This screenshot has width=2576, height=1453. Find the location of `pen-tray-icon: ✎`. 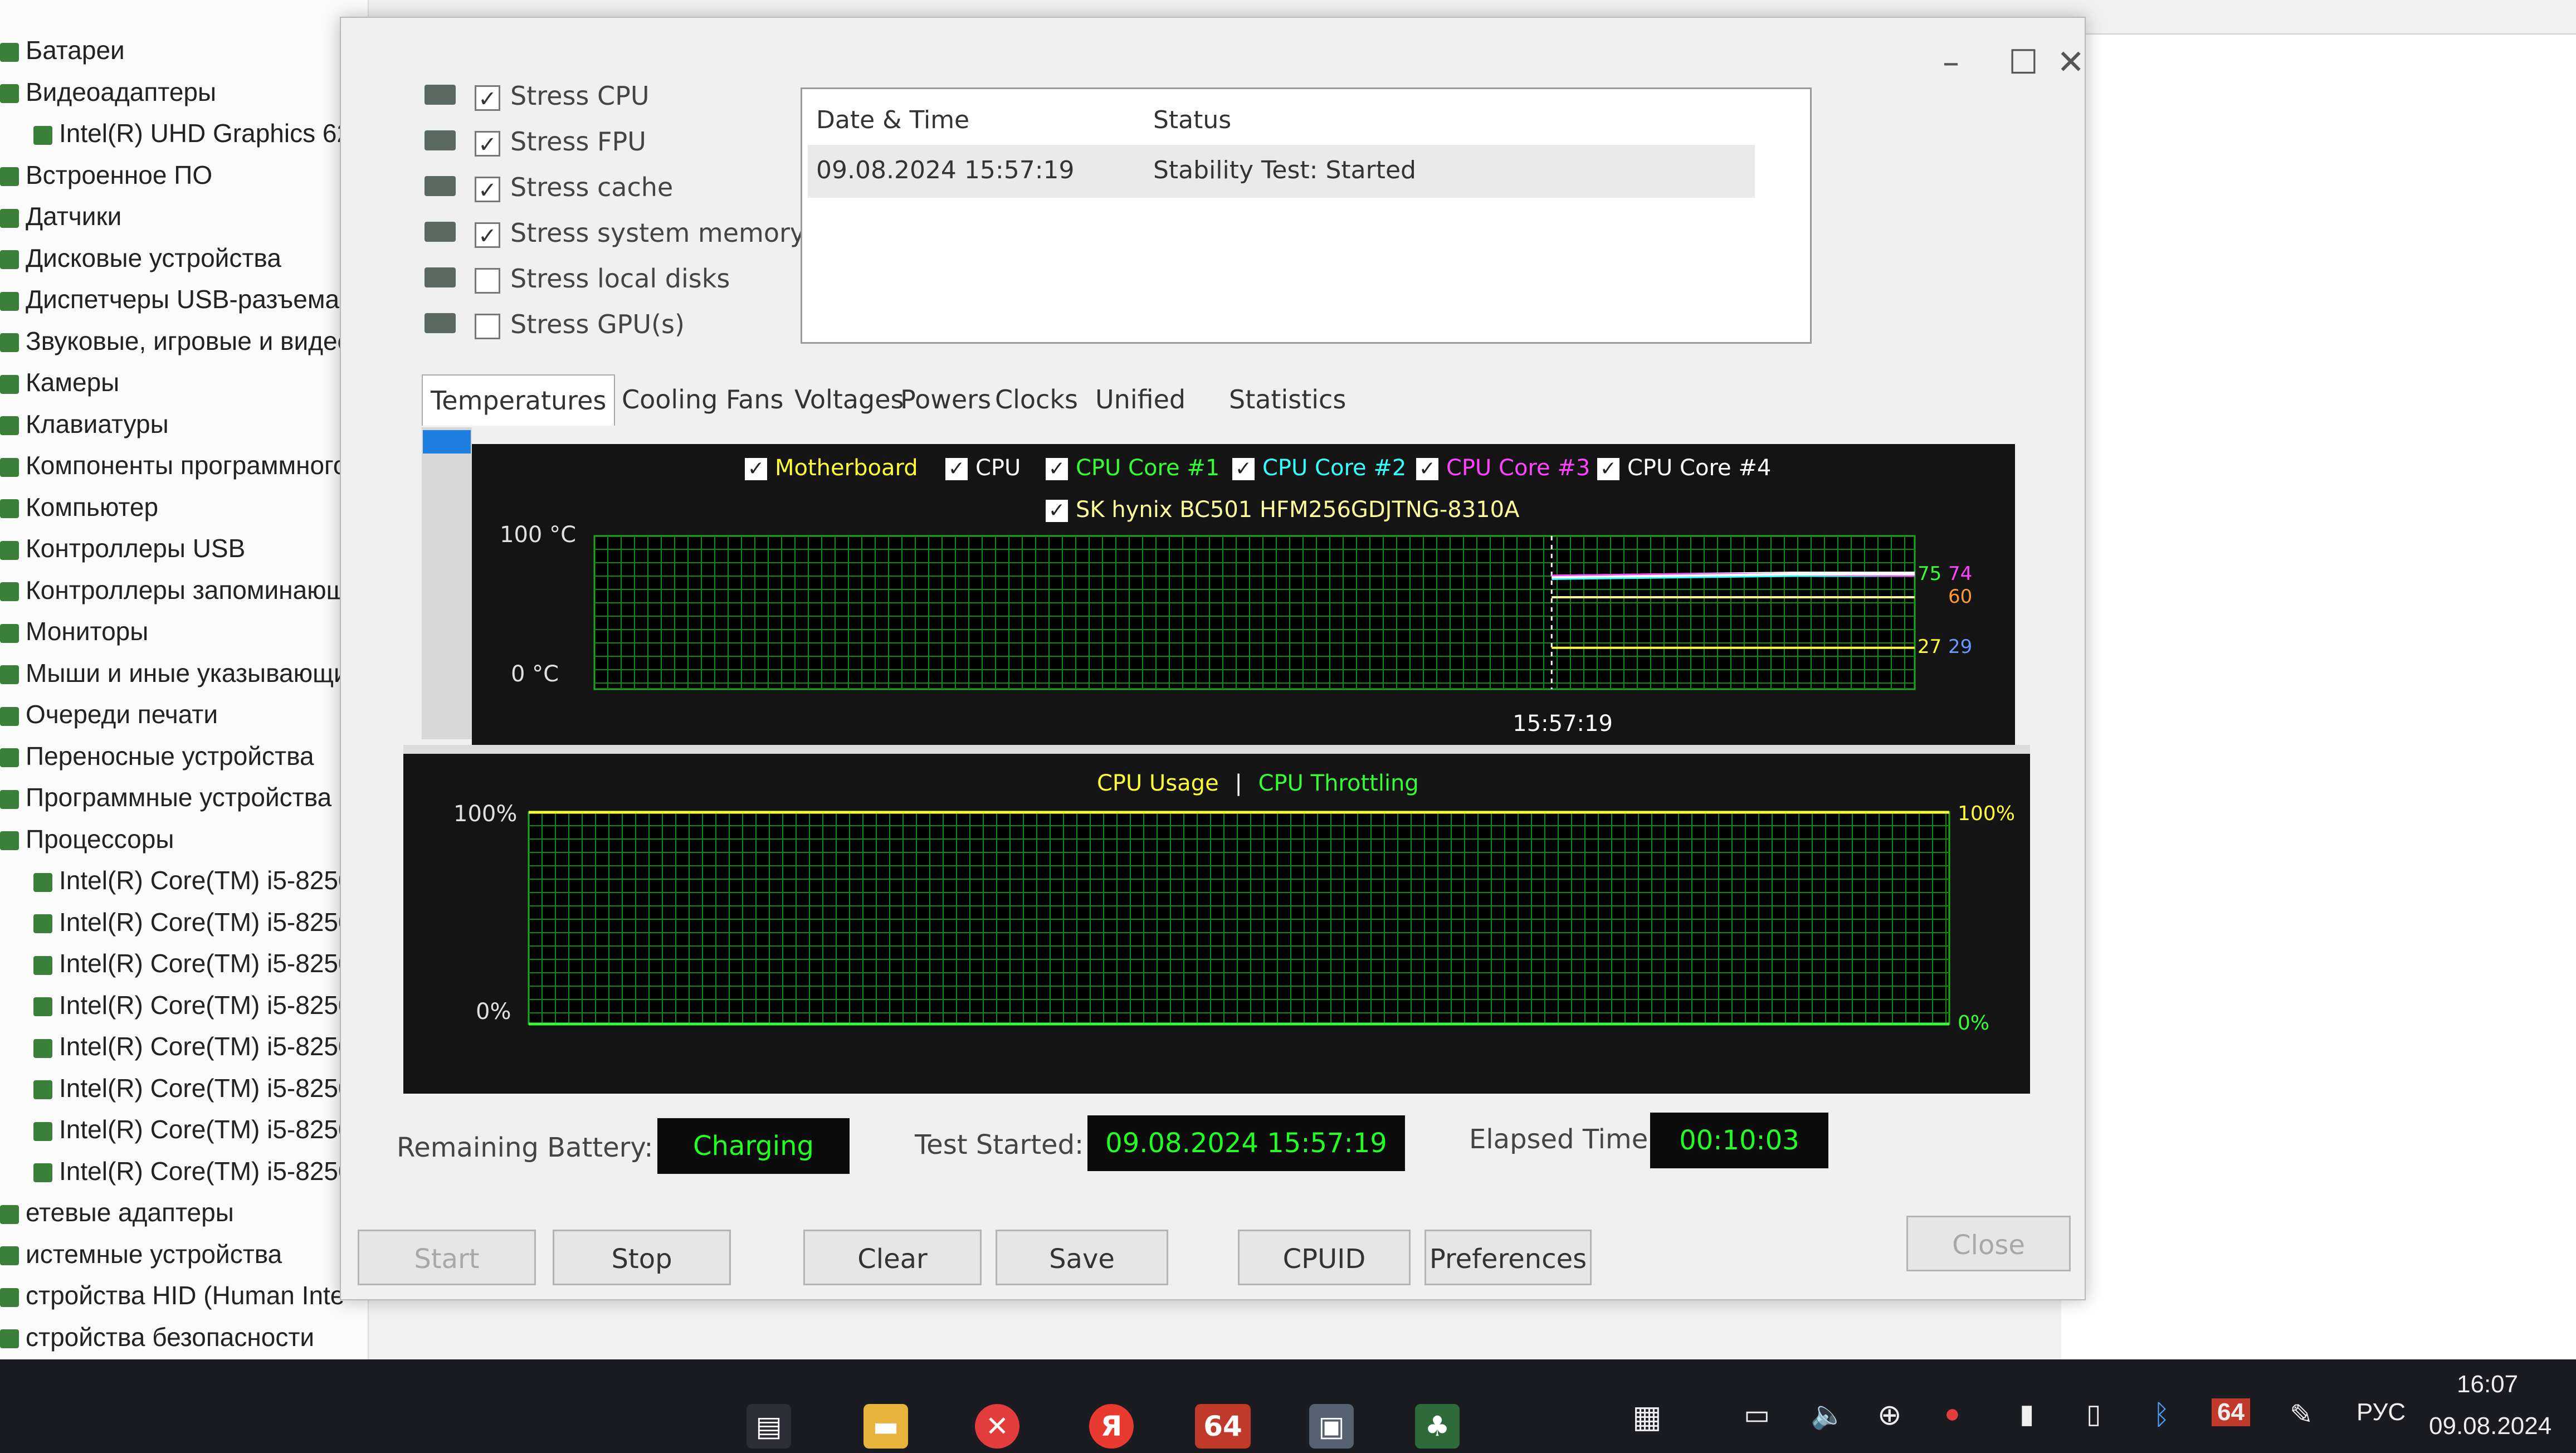

pen-tray-icon: ✎ is located at coordinates (2301, 1414).